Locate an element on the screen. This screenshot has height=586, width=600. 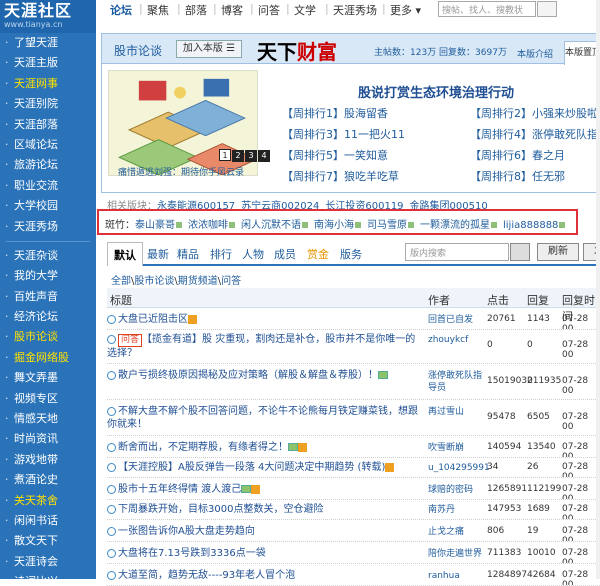
post-author: 球赔的密码 is located at coordinates (456, 490).